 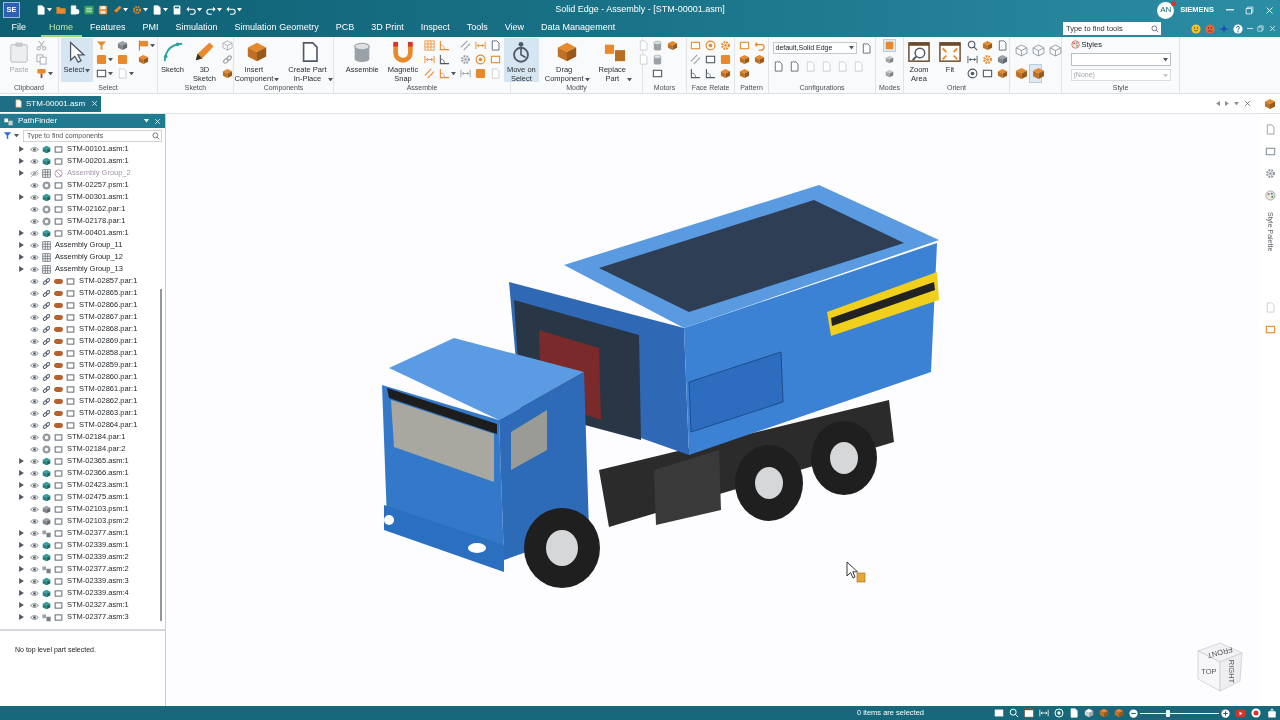 I want to click on minus-icon, so click(x=1133, y=713).